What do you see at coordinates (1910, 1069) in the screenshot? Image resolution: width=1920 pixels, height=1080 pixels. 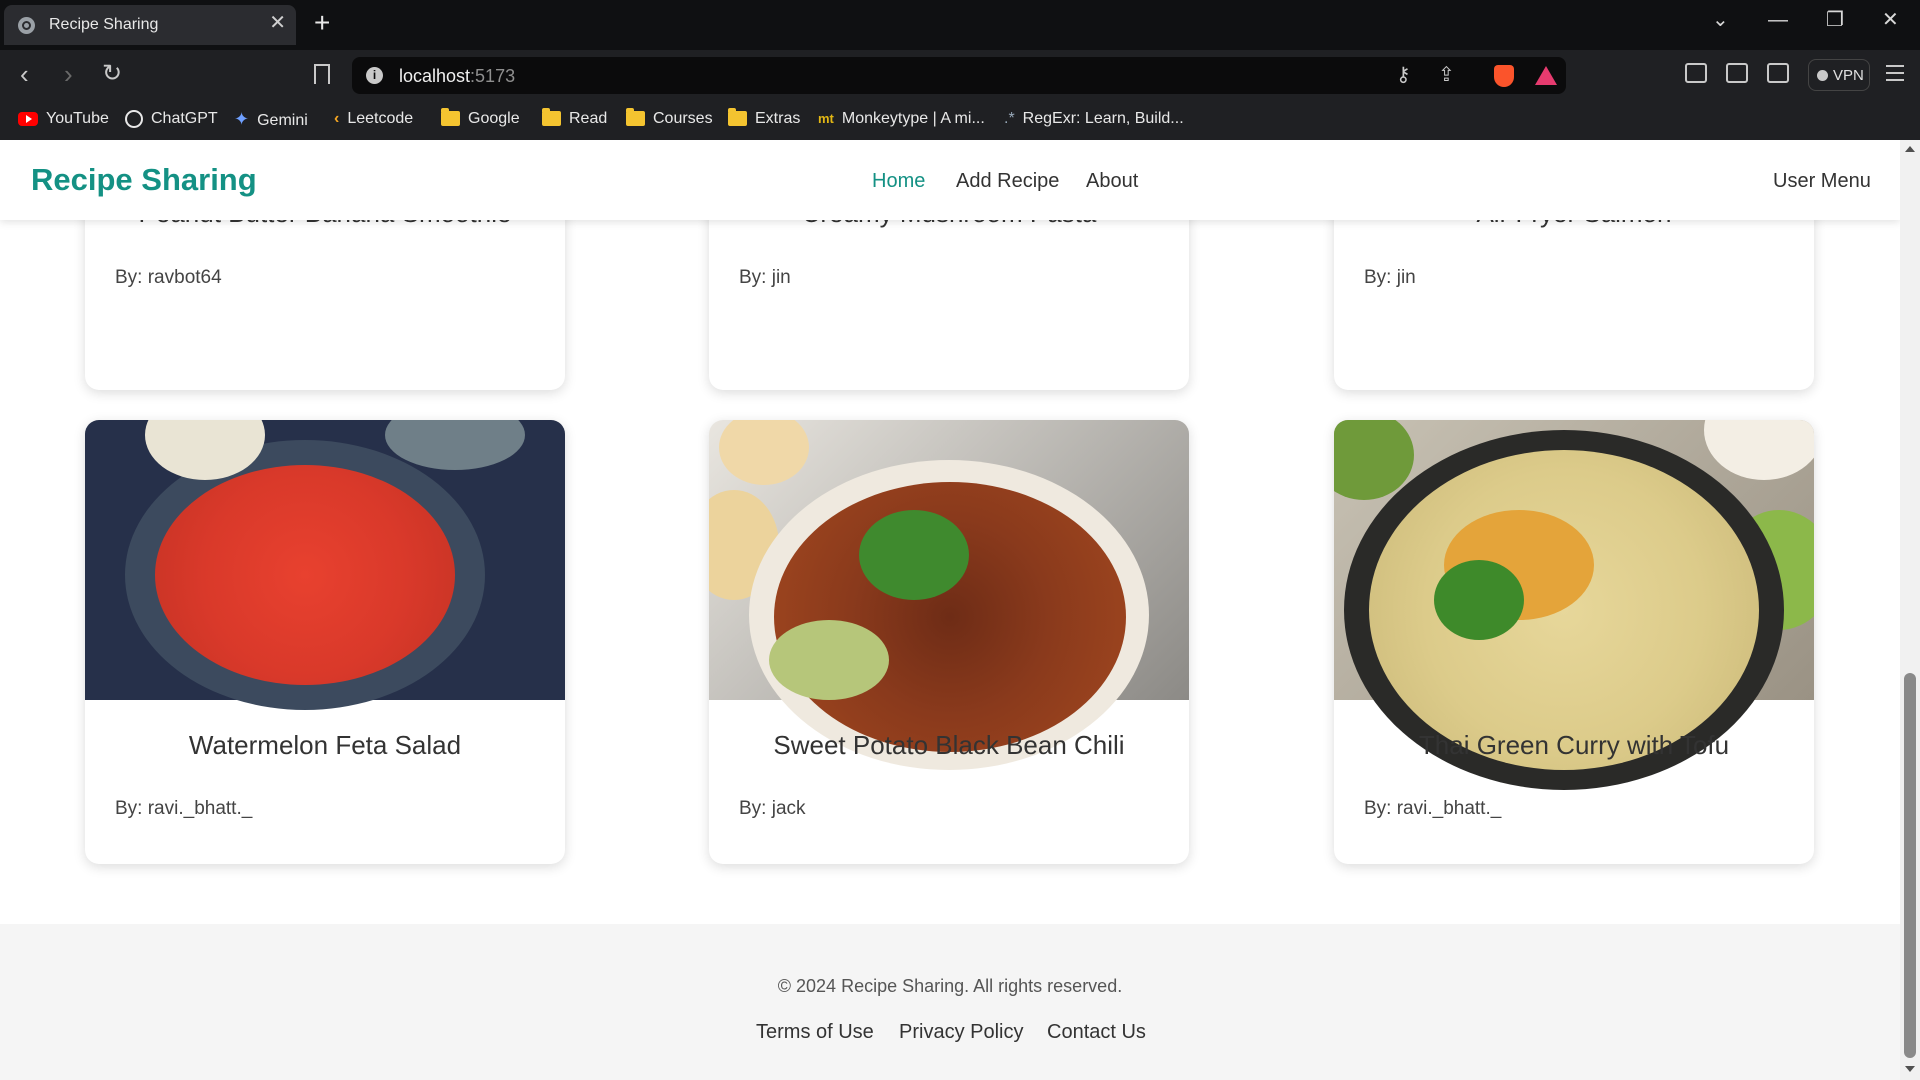 I see `scroll-down-arrow-icon` at bounding box center [1910, 1069].